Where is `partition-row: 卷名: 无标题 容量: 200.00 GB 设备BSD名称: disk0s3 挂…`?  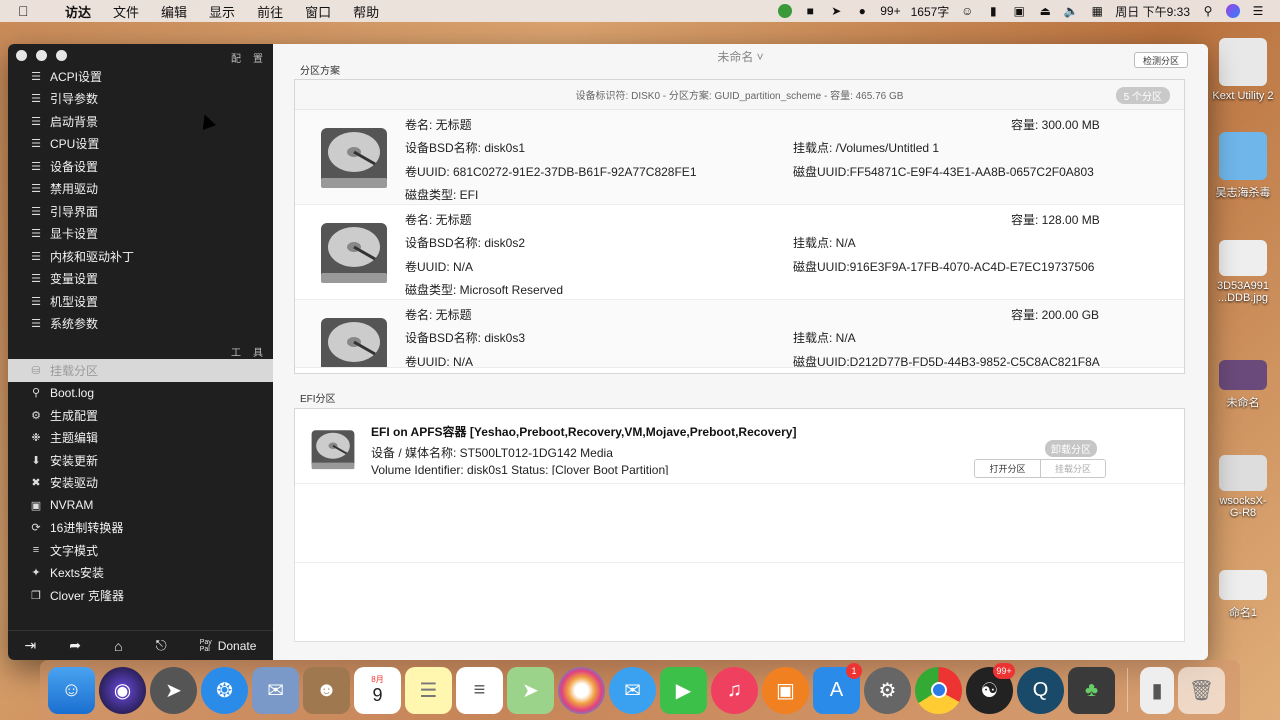 partition-row: 卷名: 无标题 容量: 200.00 GB 设备BSD名称: disk0s3 挂… is located at coordinates (739, 334).